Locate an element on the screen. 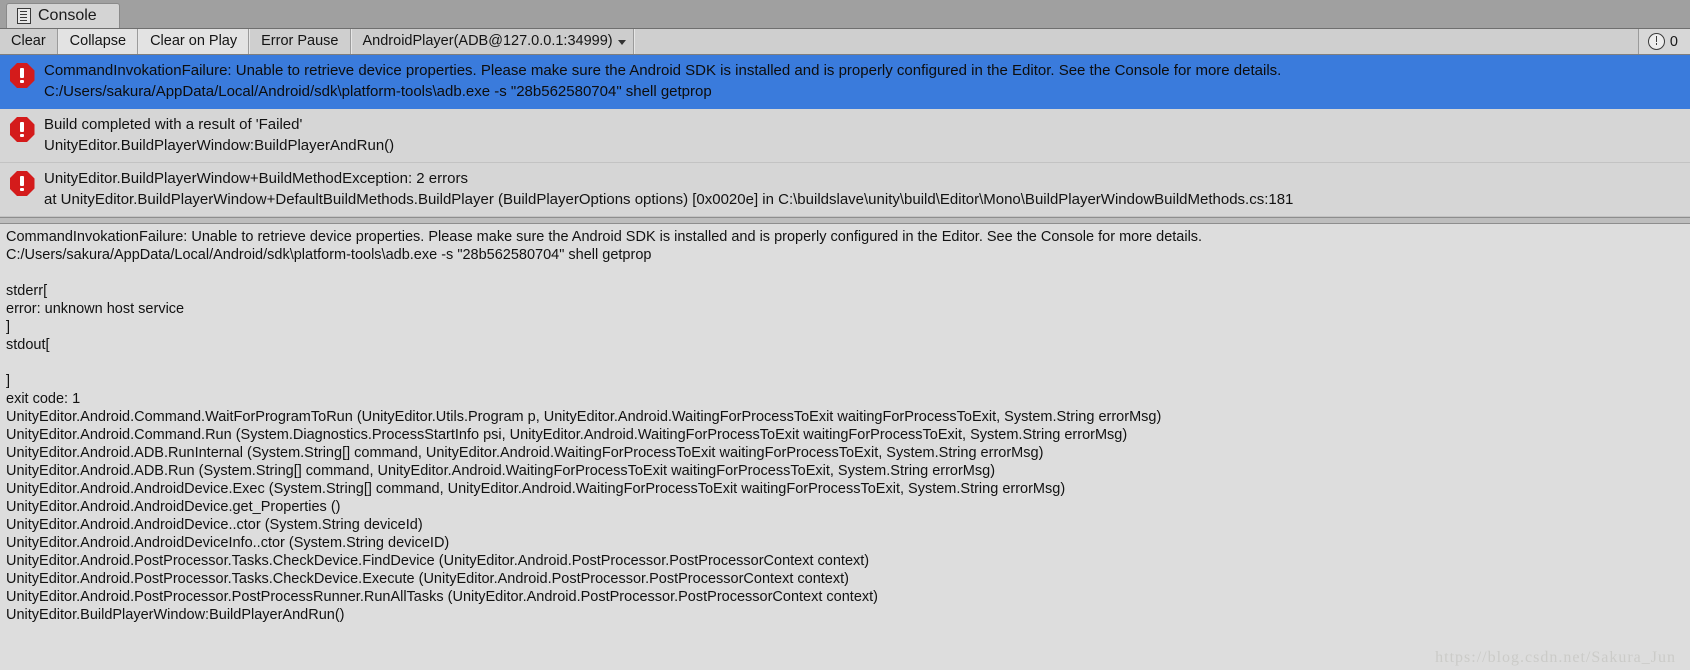 The height and width of the screenshot is (670, 1690). error-pause-toggle: Error Pause is located at coordinates (300, 41).